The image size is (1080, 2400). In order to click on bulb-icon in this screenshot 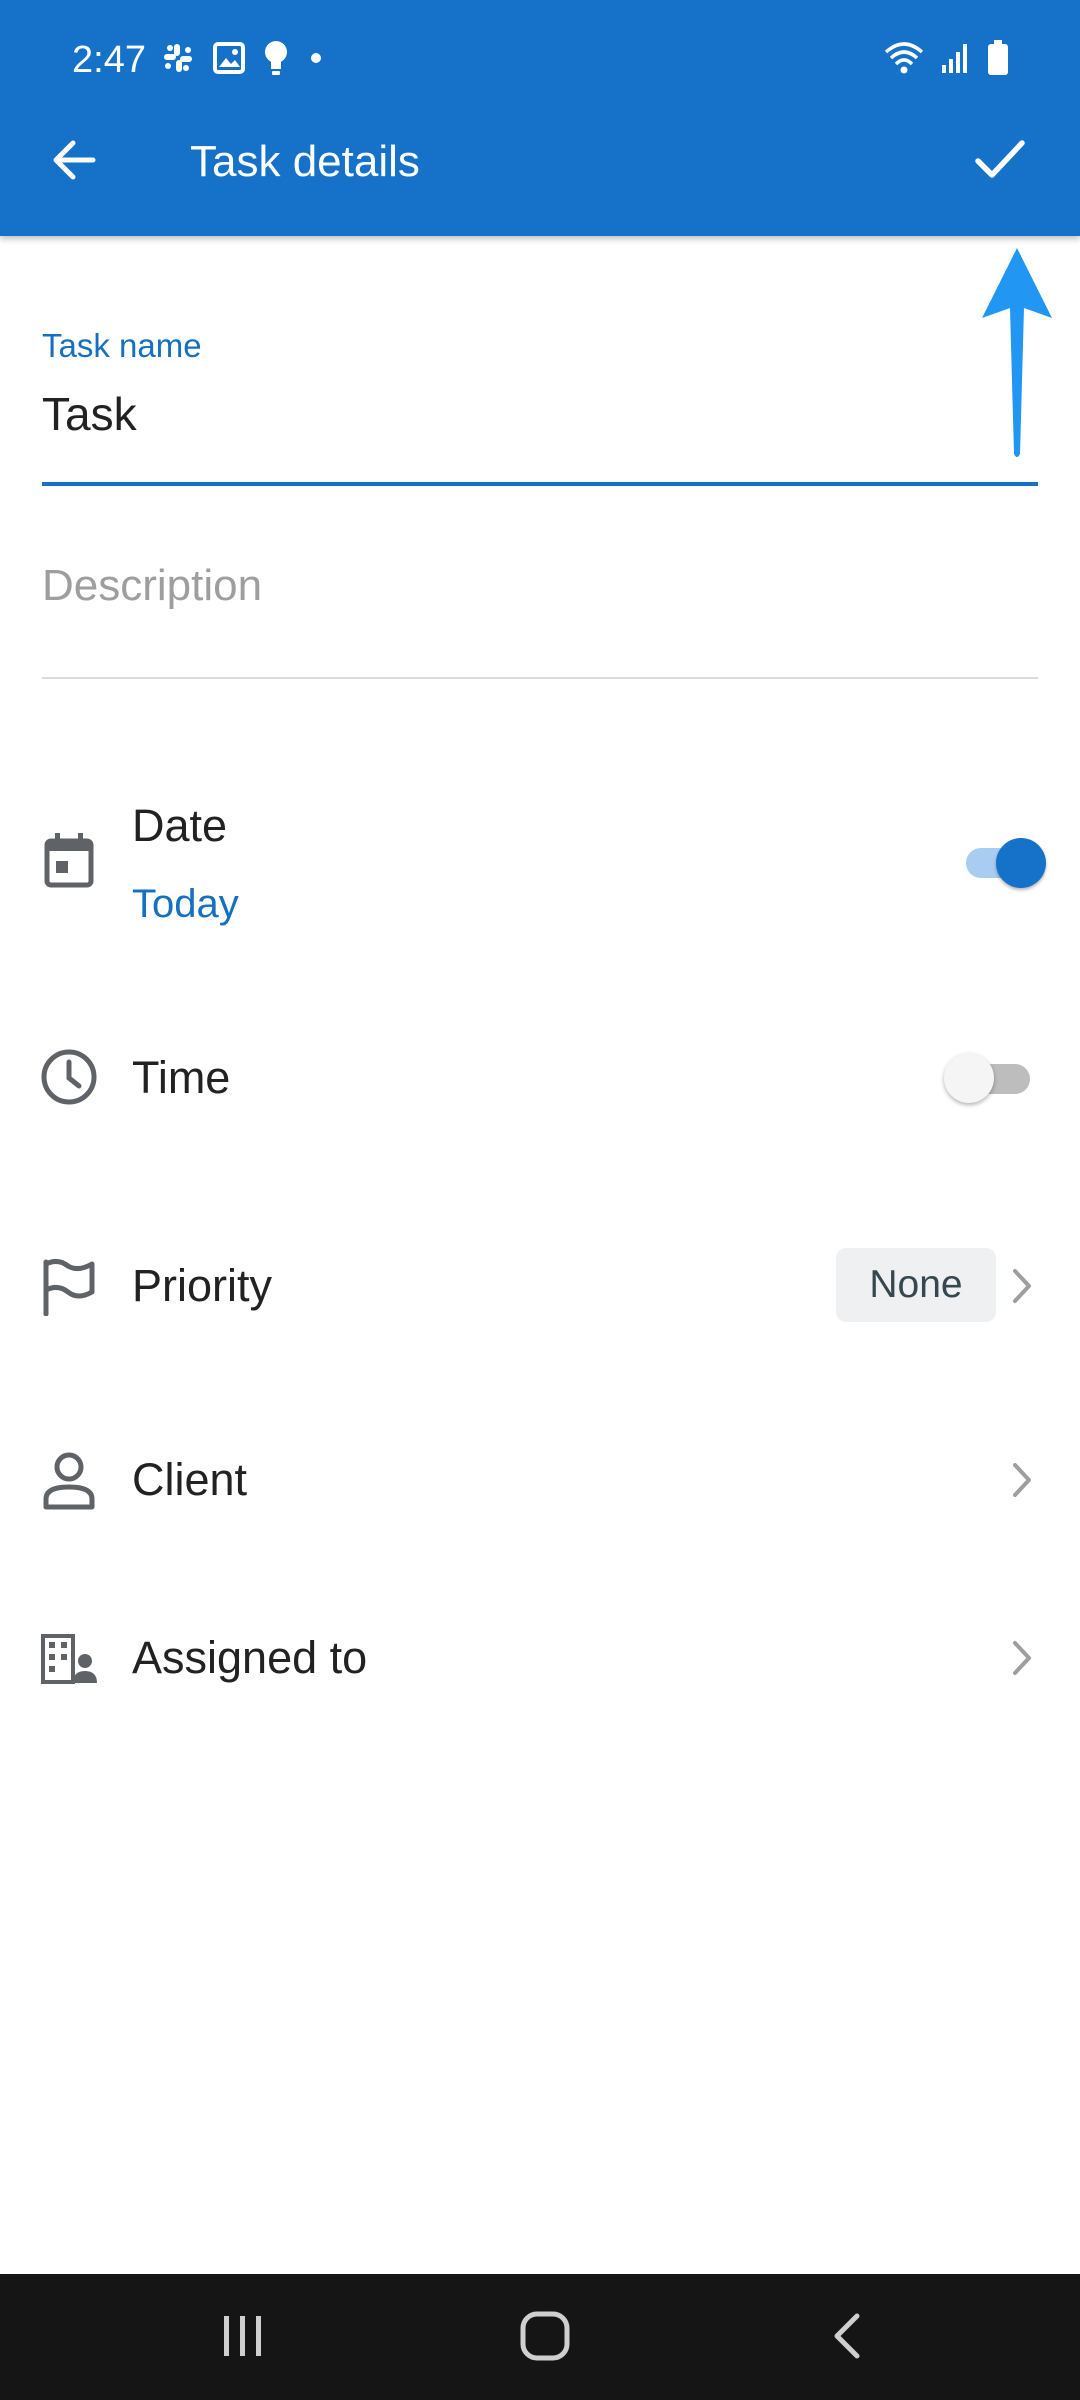, I will do `click(276, 60)`.